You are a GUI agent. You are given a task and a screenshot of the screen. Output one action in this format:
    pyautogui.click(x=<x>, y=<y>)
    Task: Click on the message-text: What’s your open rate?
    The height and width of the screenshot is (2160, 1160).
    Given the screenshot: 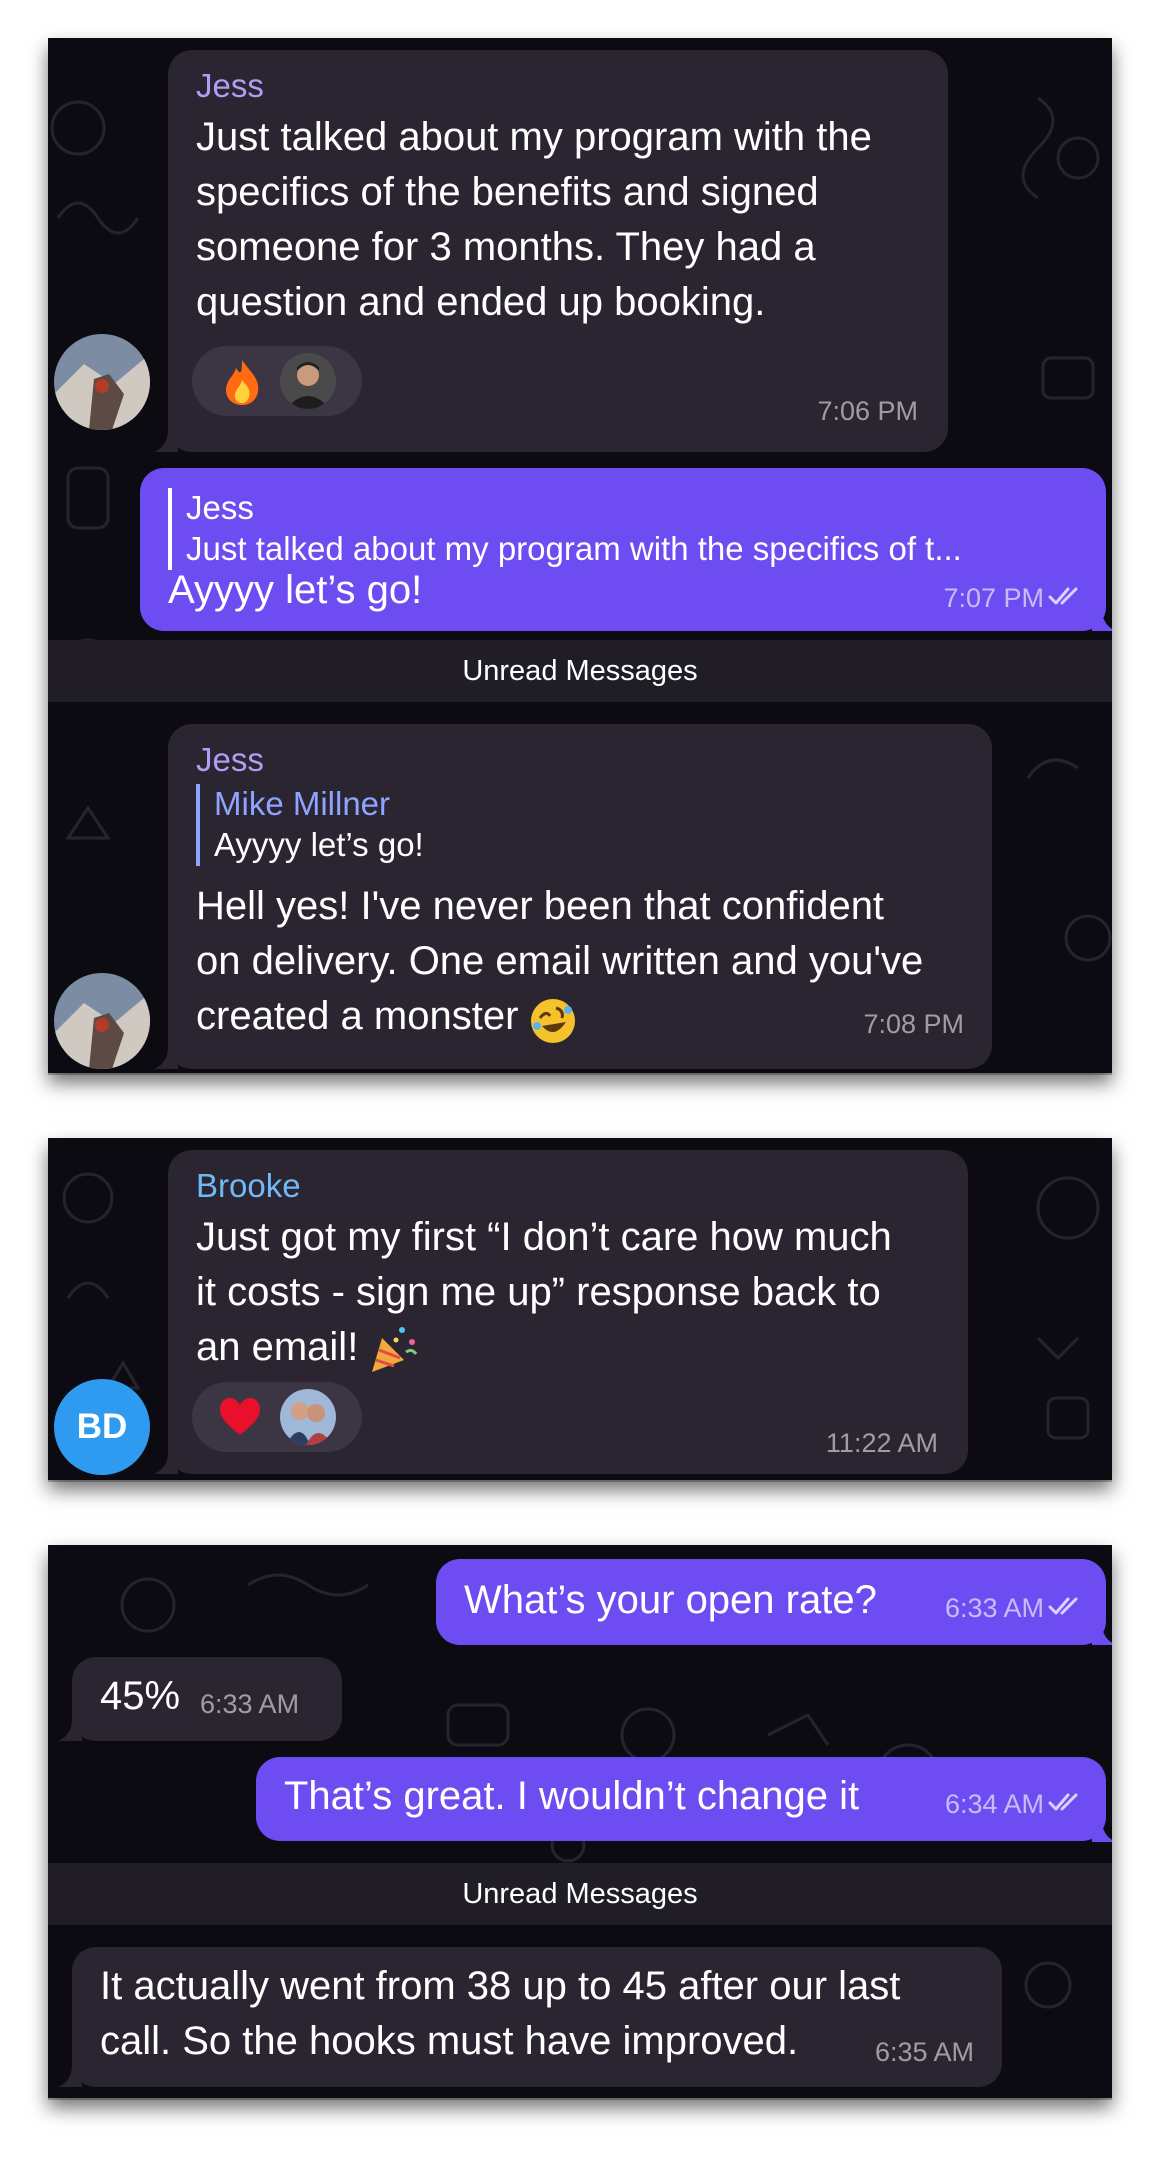 What is the action you would take?
    pyautogui.click(x=670, y=1600)
    